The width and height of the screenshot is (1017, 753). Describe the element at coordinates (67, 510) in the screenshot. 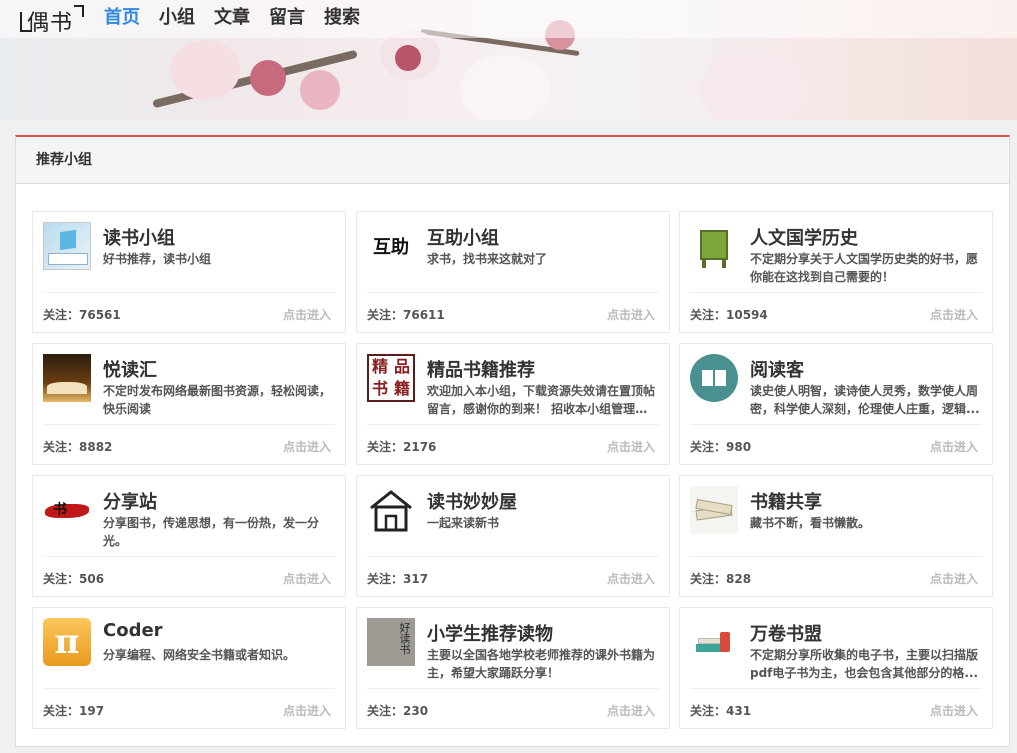

I see `brush-stroke-icon: 书` at that location.